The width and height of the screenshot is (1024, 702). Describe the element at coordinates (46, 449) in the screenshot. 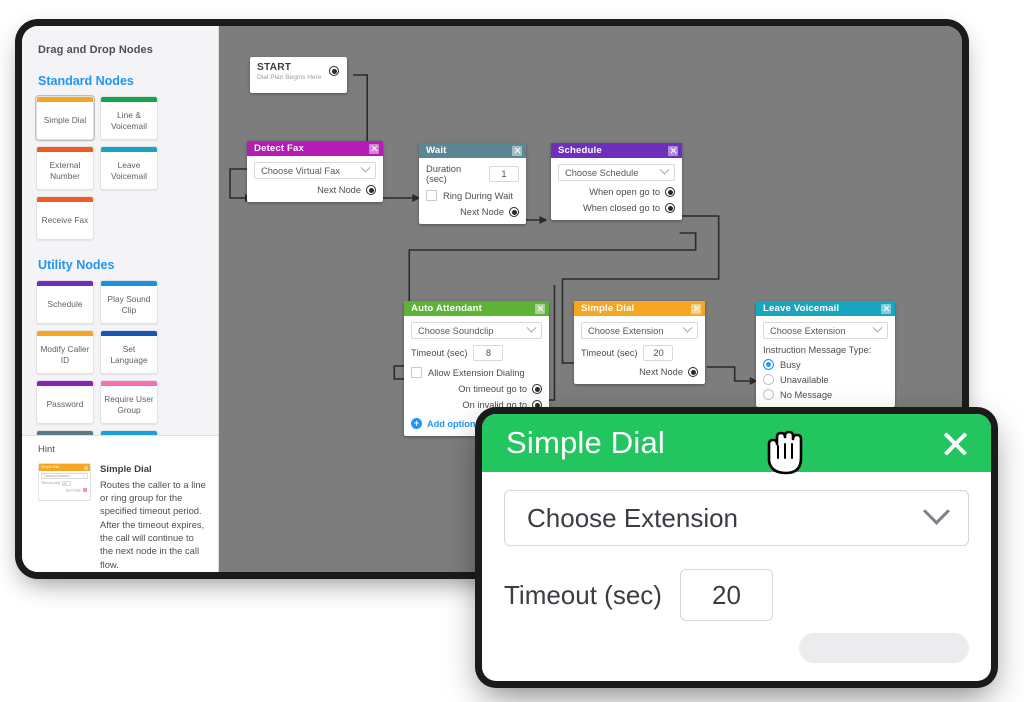

I see `hint-title: Hint` at that location.